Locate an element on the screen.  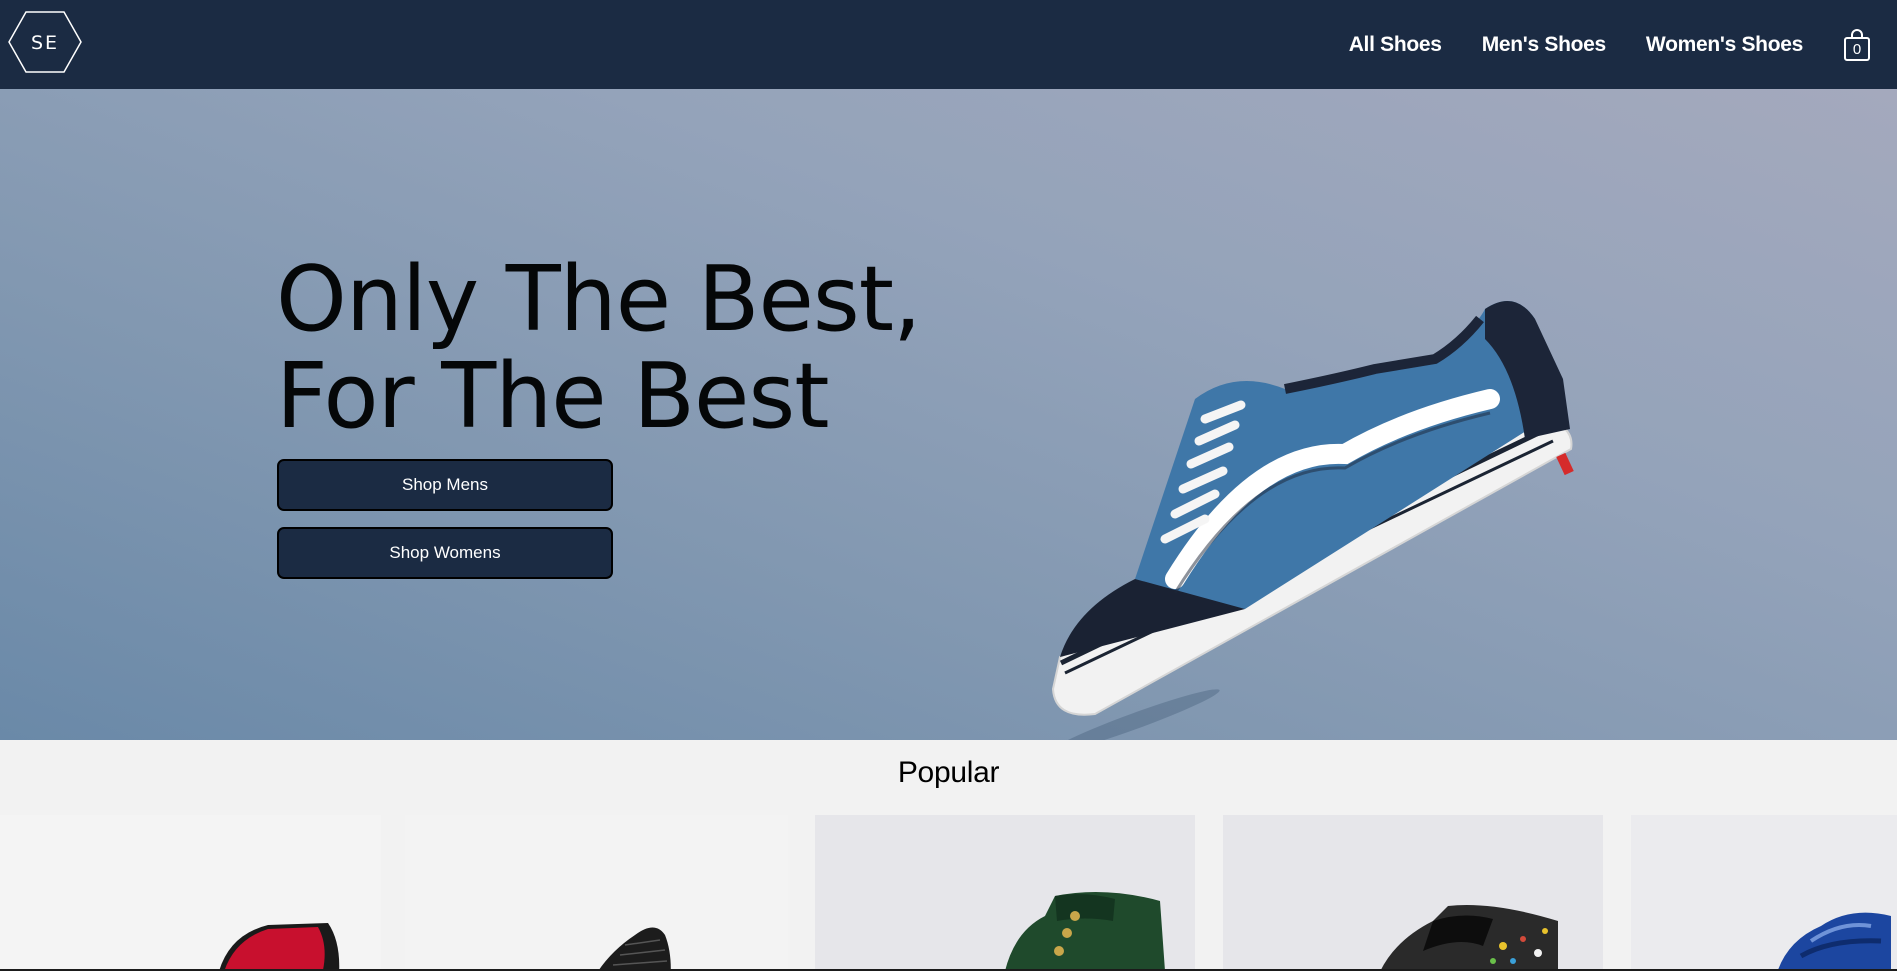
nav-links: All Shoes Men's Shoes Women's Shoes 0 is located at coordinates (1623, 44).